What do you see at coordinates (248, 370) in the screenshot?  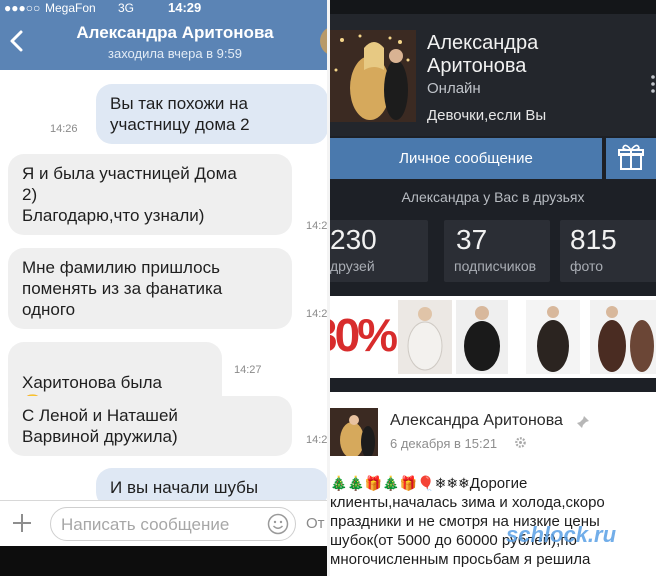 I see `message-time: 14:27` at bounding box center [248, 370].